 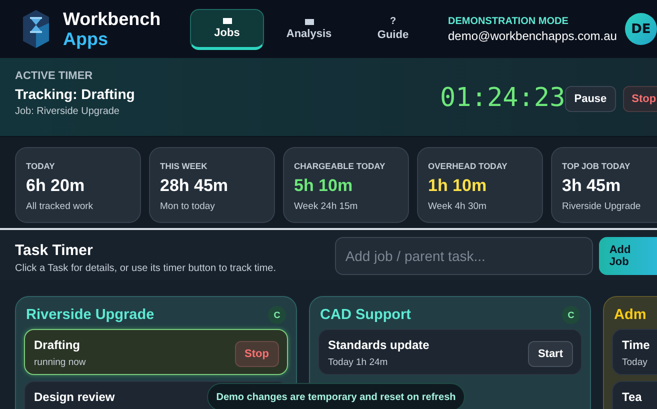 I want to click on task-name: Time, so click(x=636, y=345).